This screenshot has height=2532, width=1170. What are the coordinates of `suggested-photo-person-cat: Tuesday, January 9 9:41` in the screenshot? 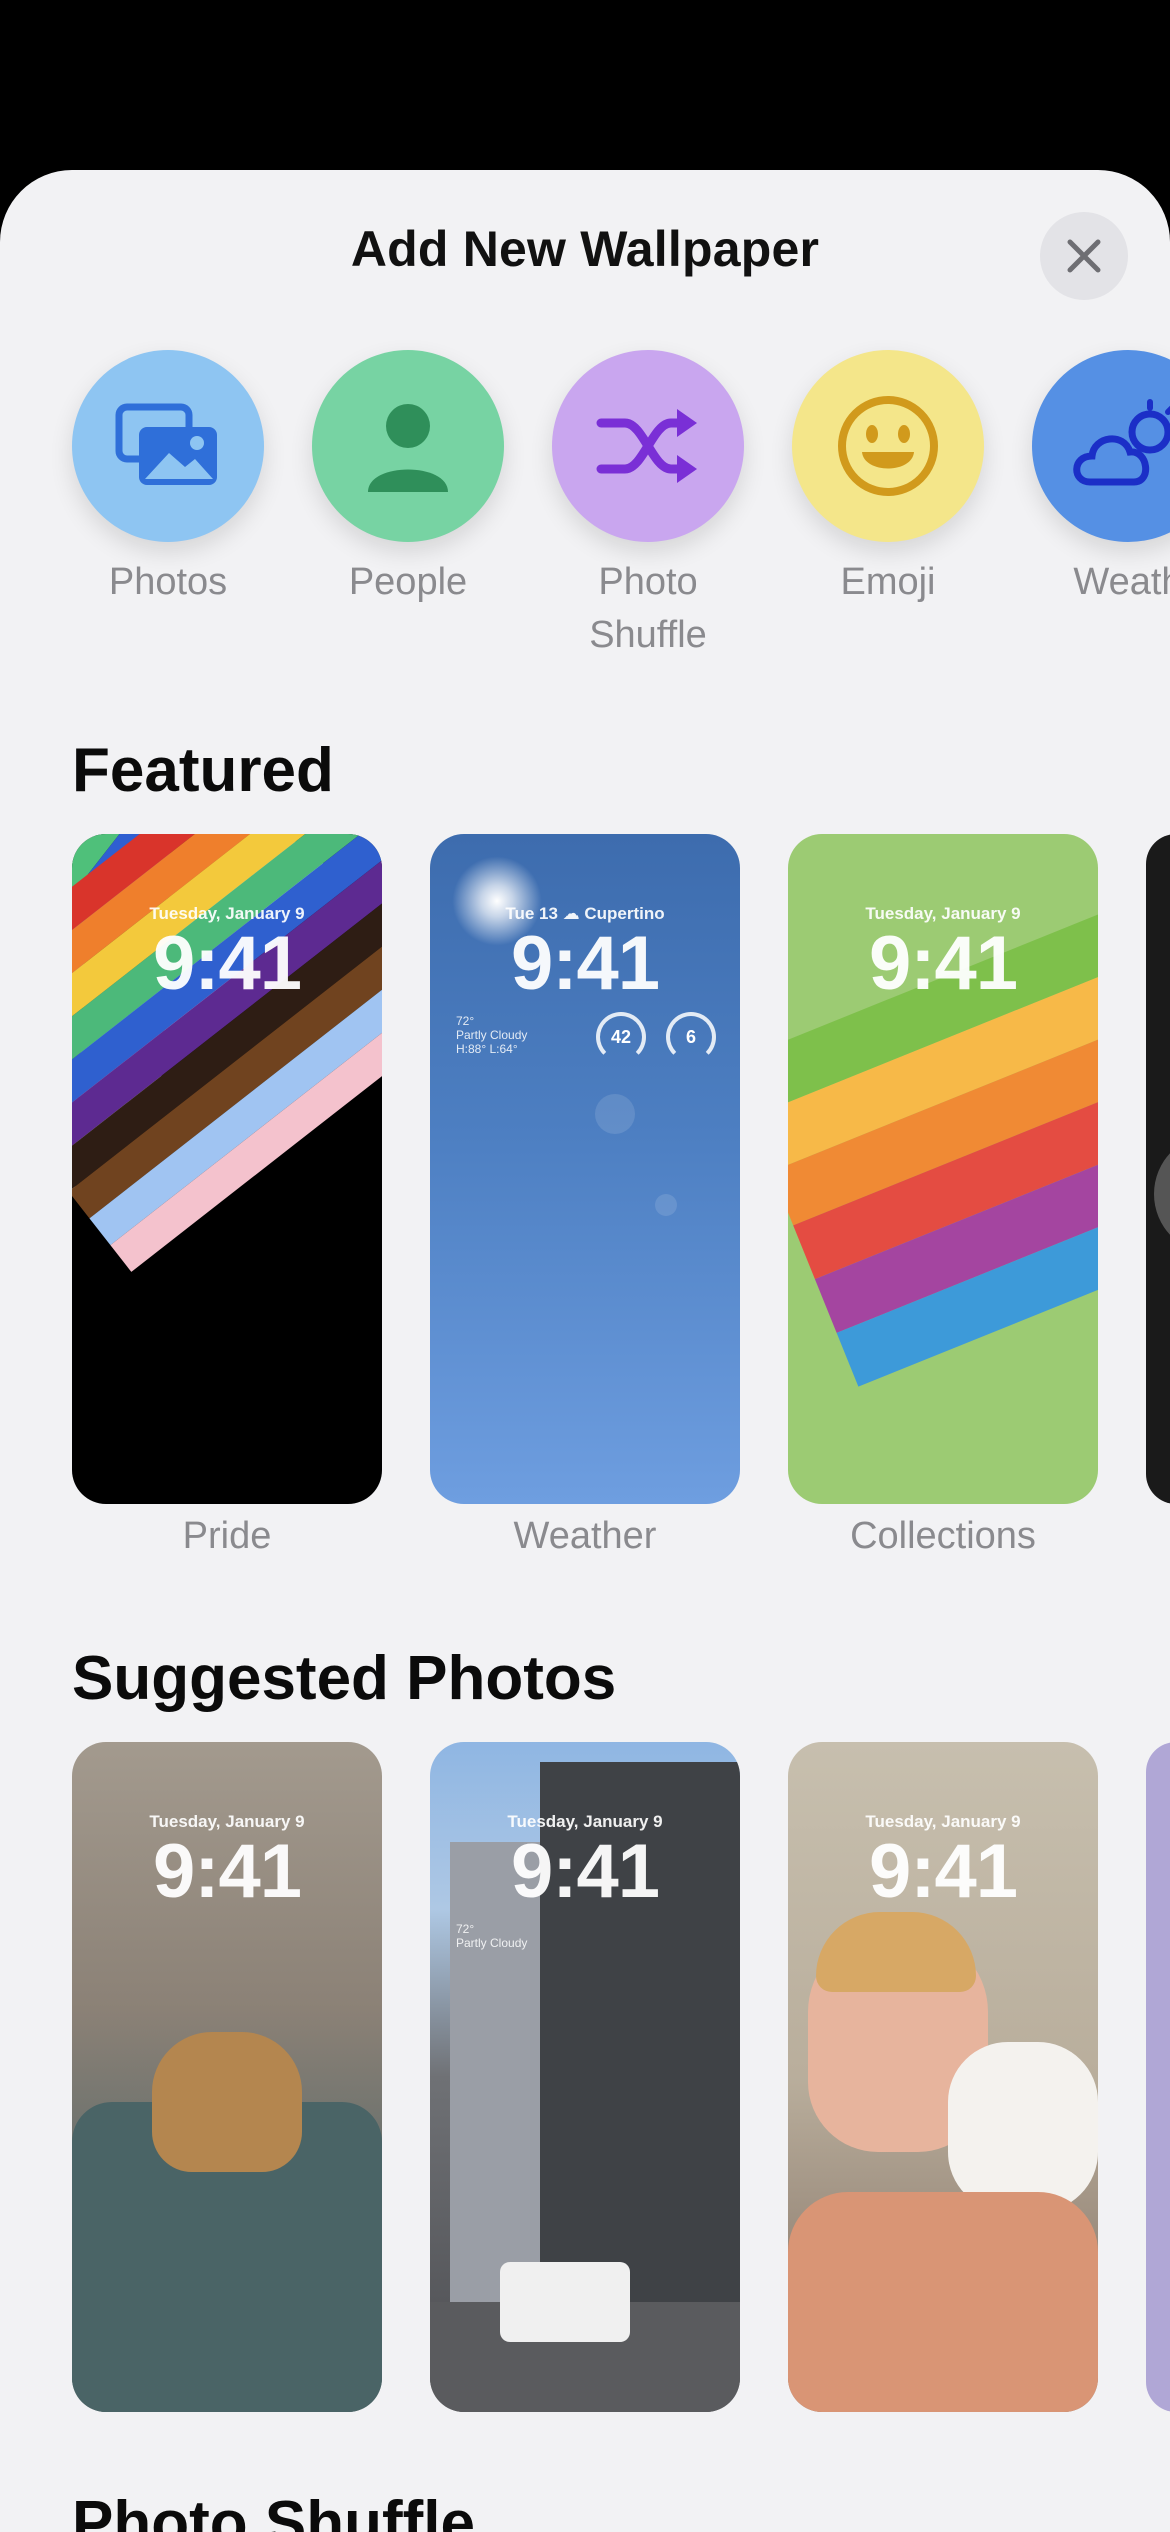 It's located at (943, 2077).